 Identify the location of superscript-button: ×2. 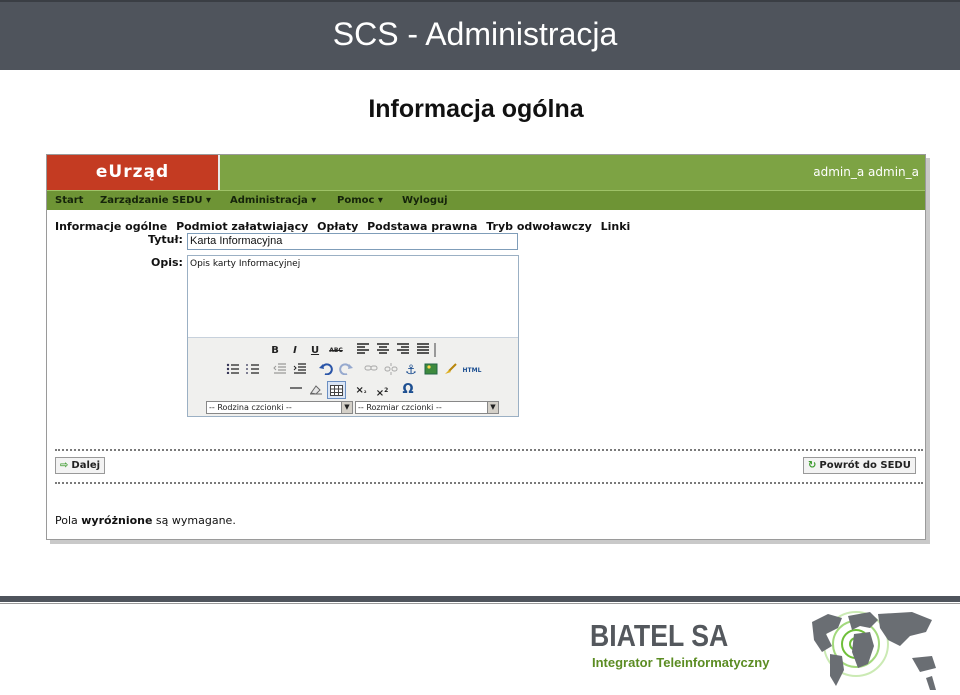
(382, 391).